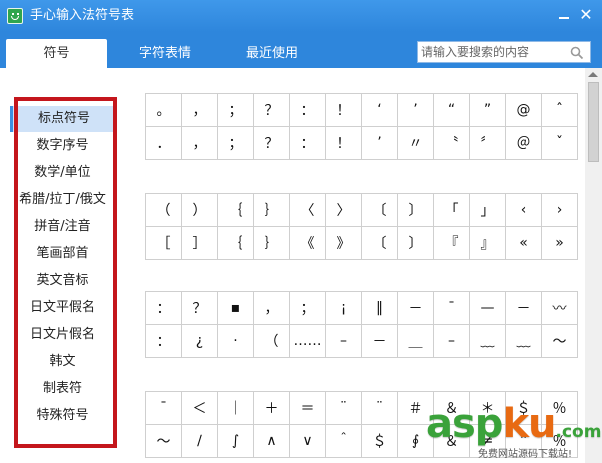 Image resolution: width=602 pixels, height=463 pixels. Describe the element at coordinates (272, 53) in the screenshot. I see `tab-recent: 最近使用` at that location.